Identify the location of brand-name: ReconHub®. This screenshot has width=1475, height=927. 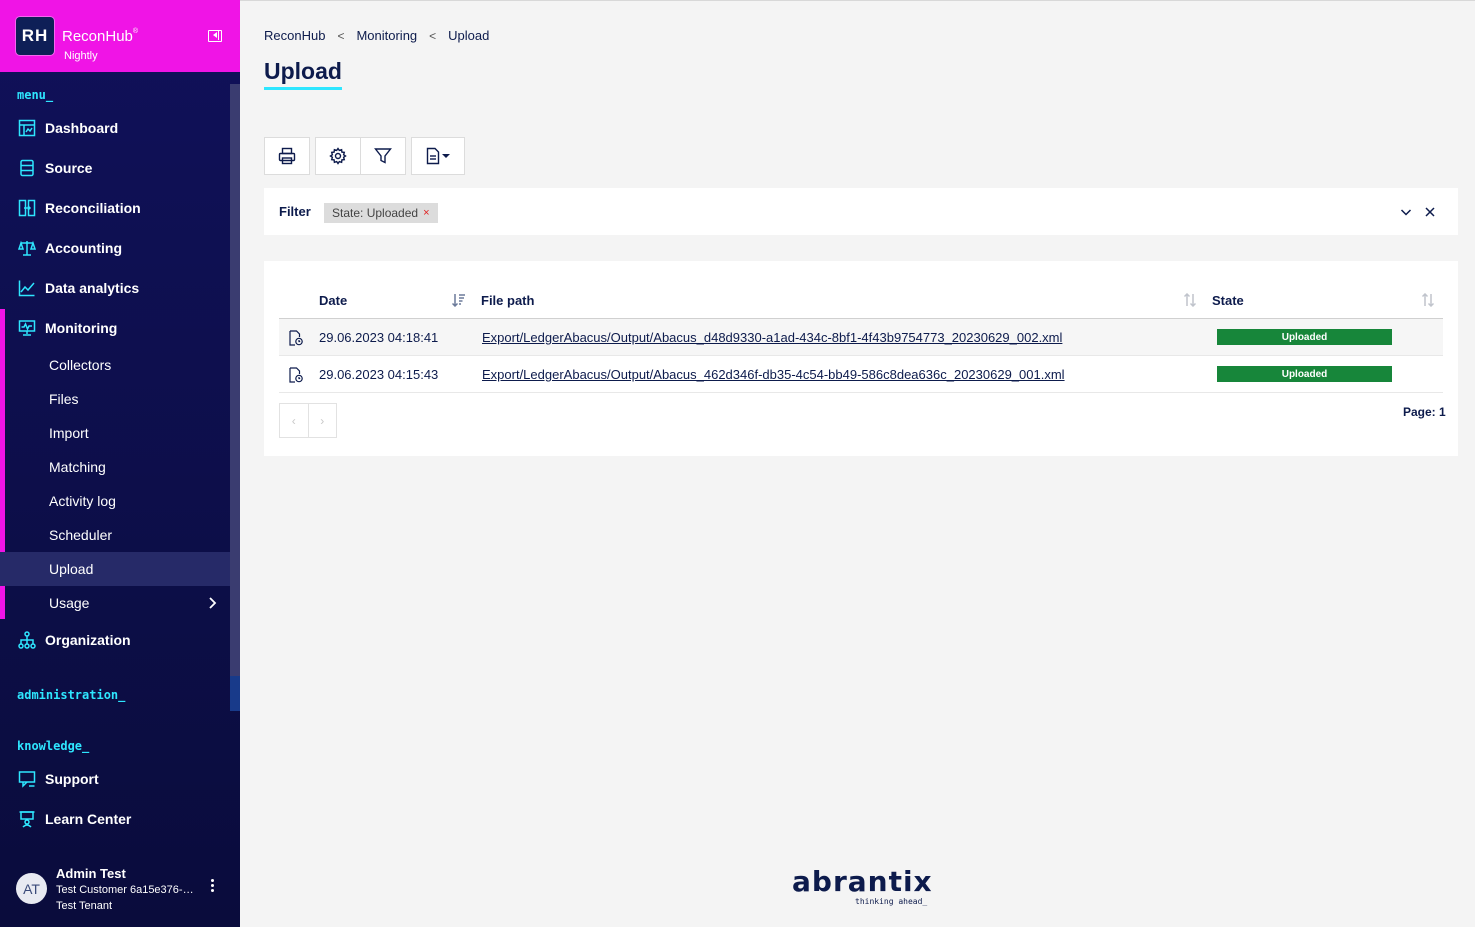
(100, 36).